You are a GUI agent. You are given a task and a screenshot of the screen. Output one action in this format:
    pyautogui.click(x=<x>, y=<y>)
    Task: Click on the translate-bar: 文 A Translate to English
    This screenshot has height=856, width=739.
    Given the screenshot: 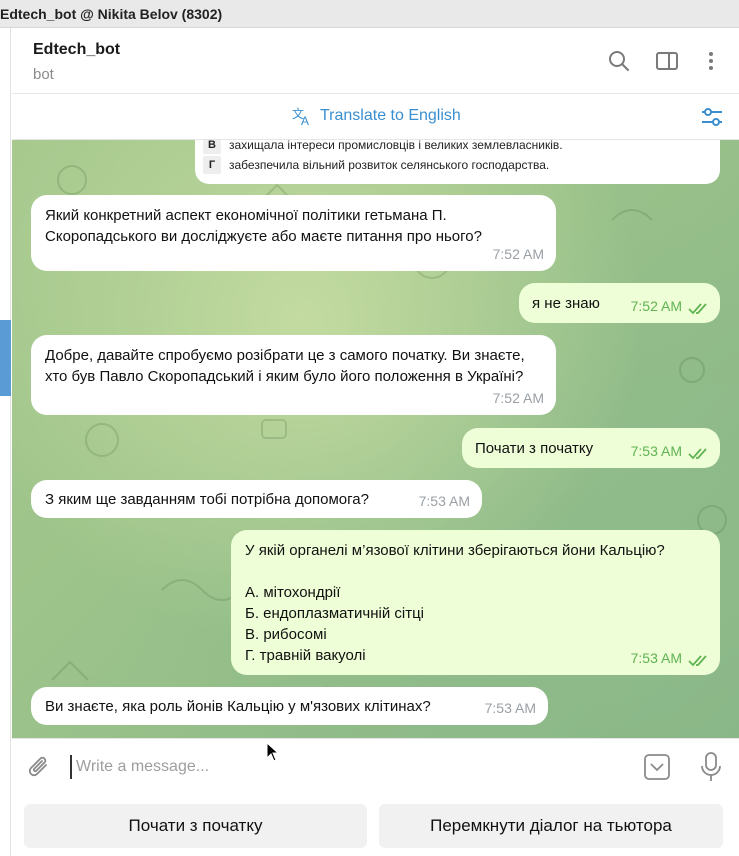 What is the action you would take?
    pyautogui.click(x=375, y=117)
    